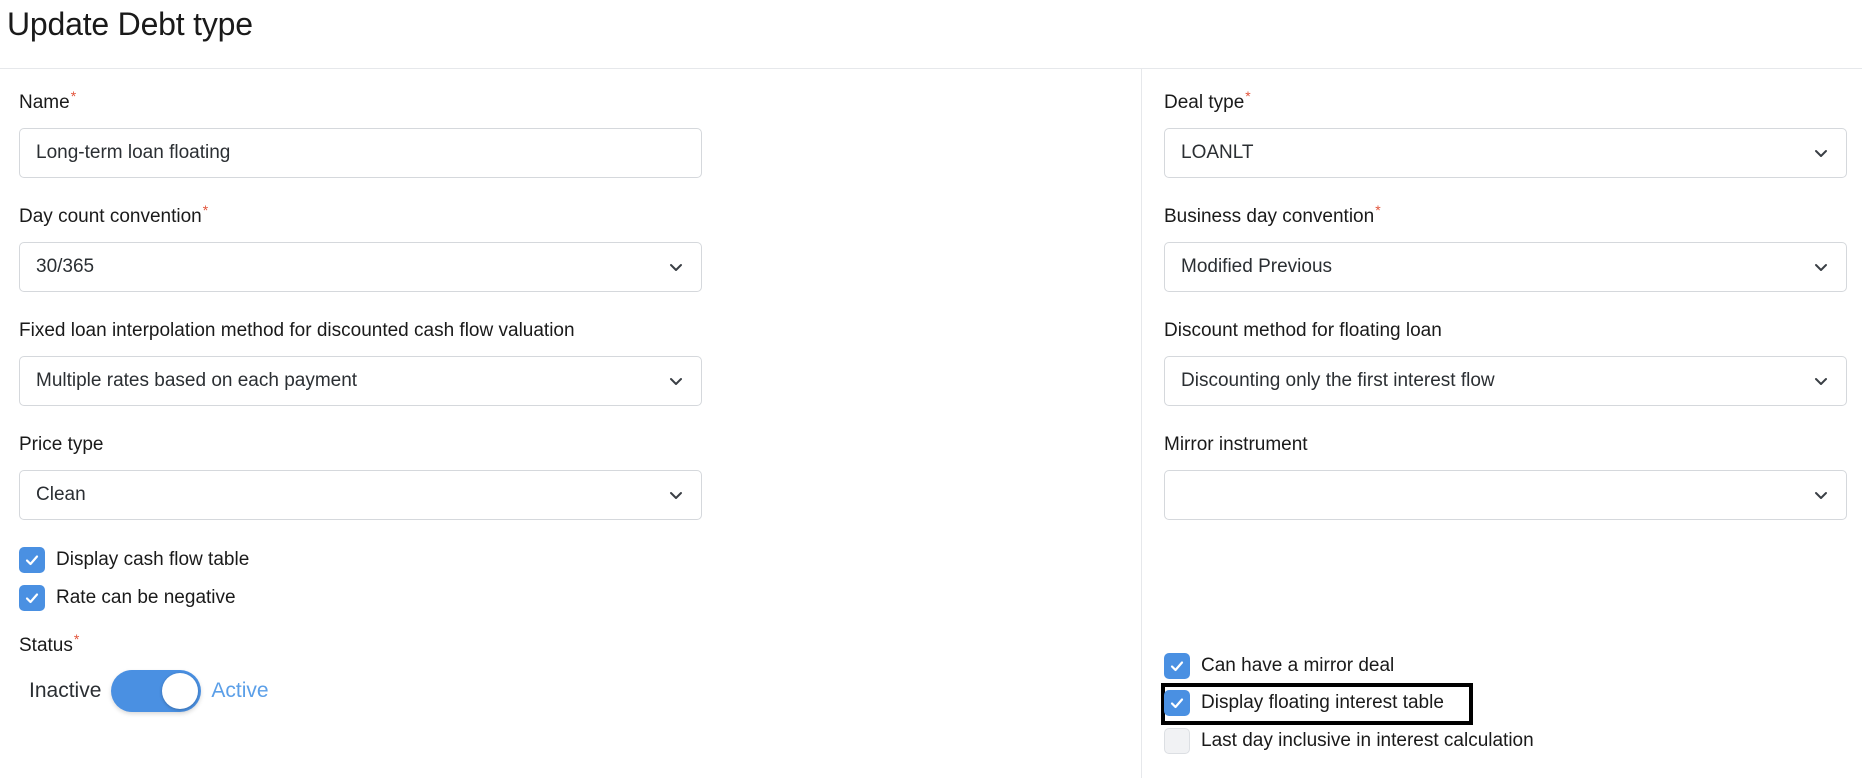 This screenshot has height=778, width=1862. Describe the element at coordinates (48, 100) in the screenshot. I see `name-field-label: Name*` at that location.